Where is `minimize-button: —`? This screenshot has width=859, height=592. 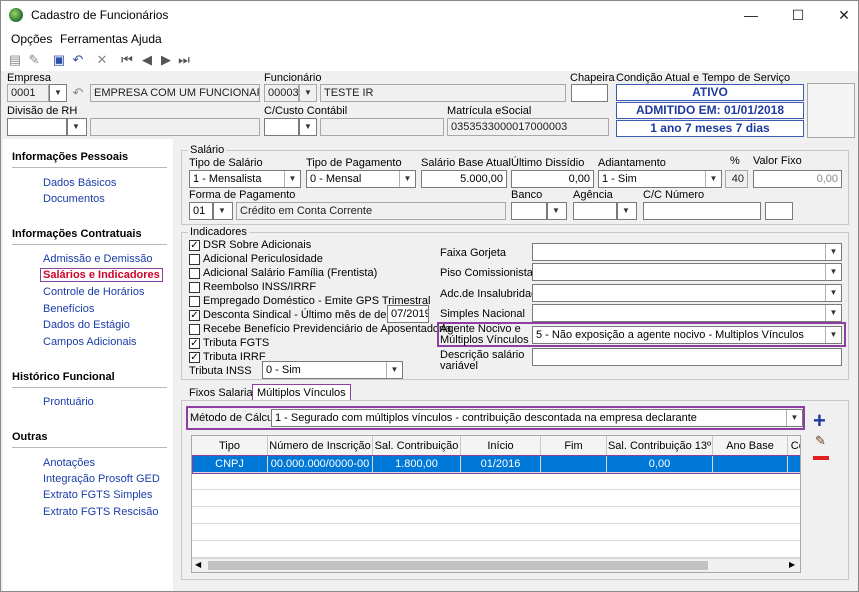 minimize-button: — is located at coordinates (751, 15).